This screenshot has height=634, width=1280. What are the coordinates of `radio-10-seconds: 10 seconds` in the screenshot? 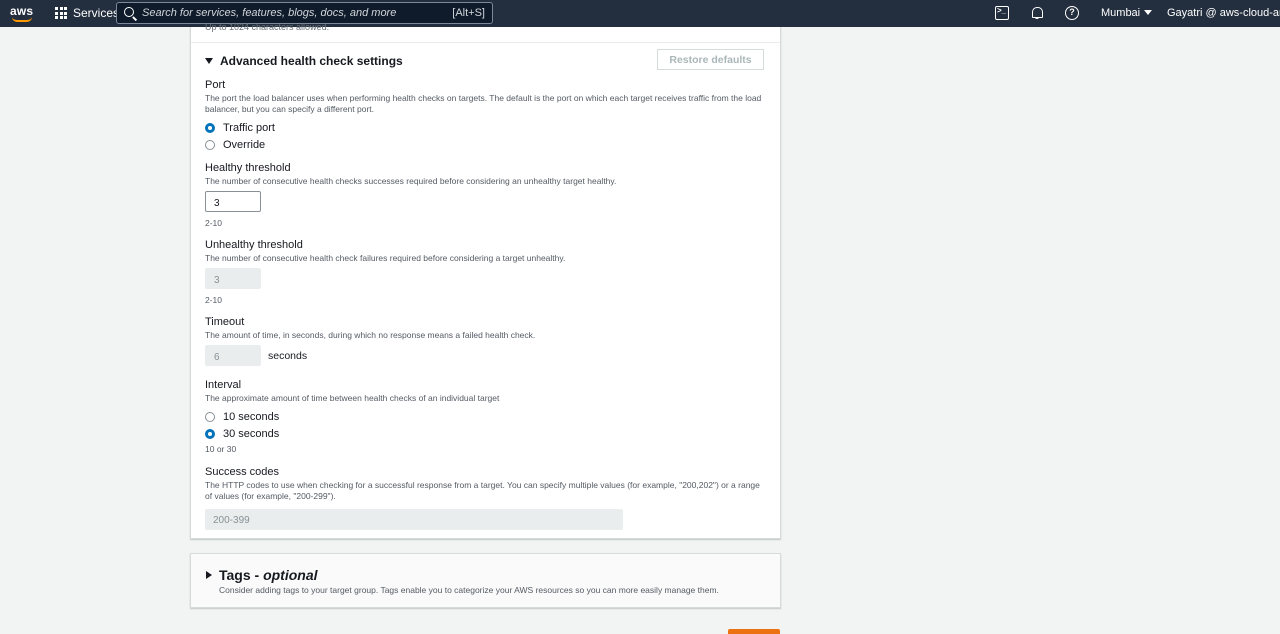 It's located at (485, 416).